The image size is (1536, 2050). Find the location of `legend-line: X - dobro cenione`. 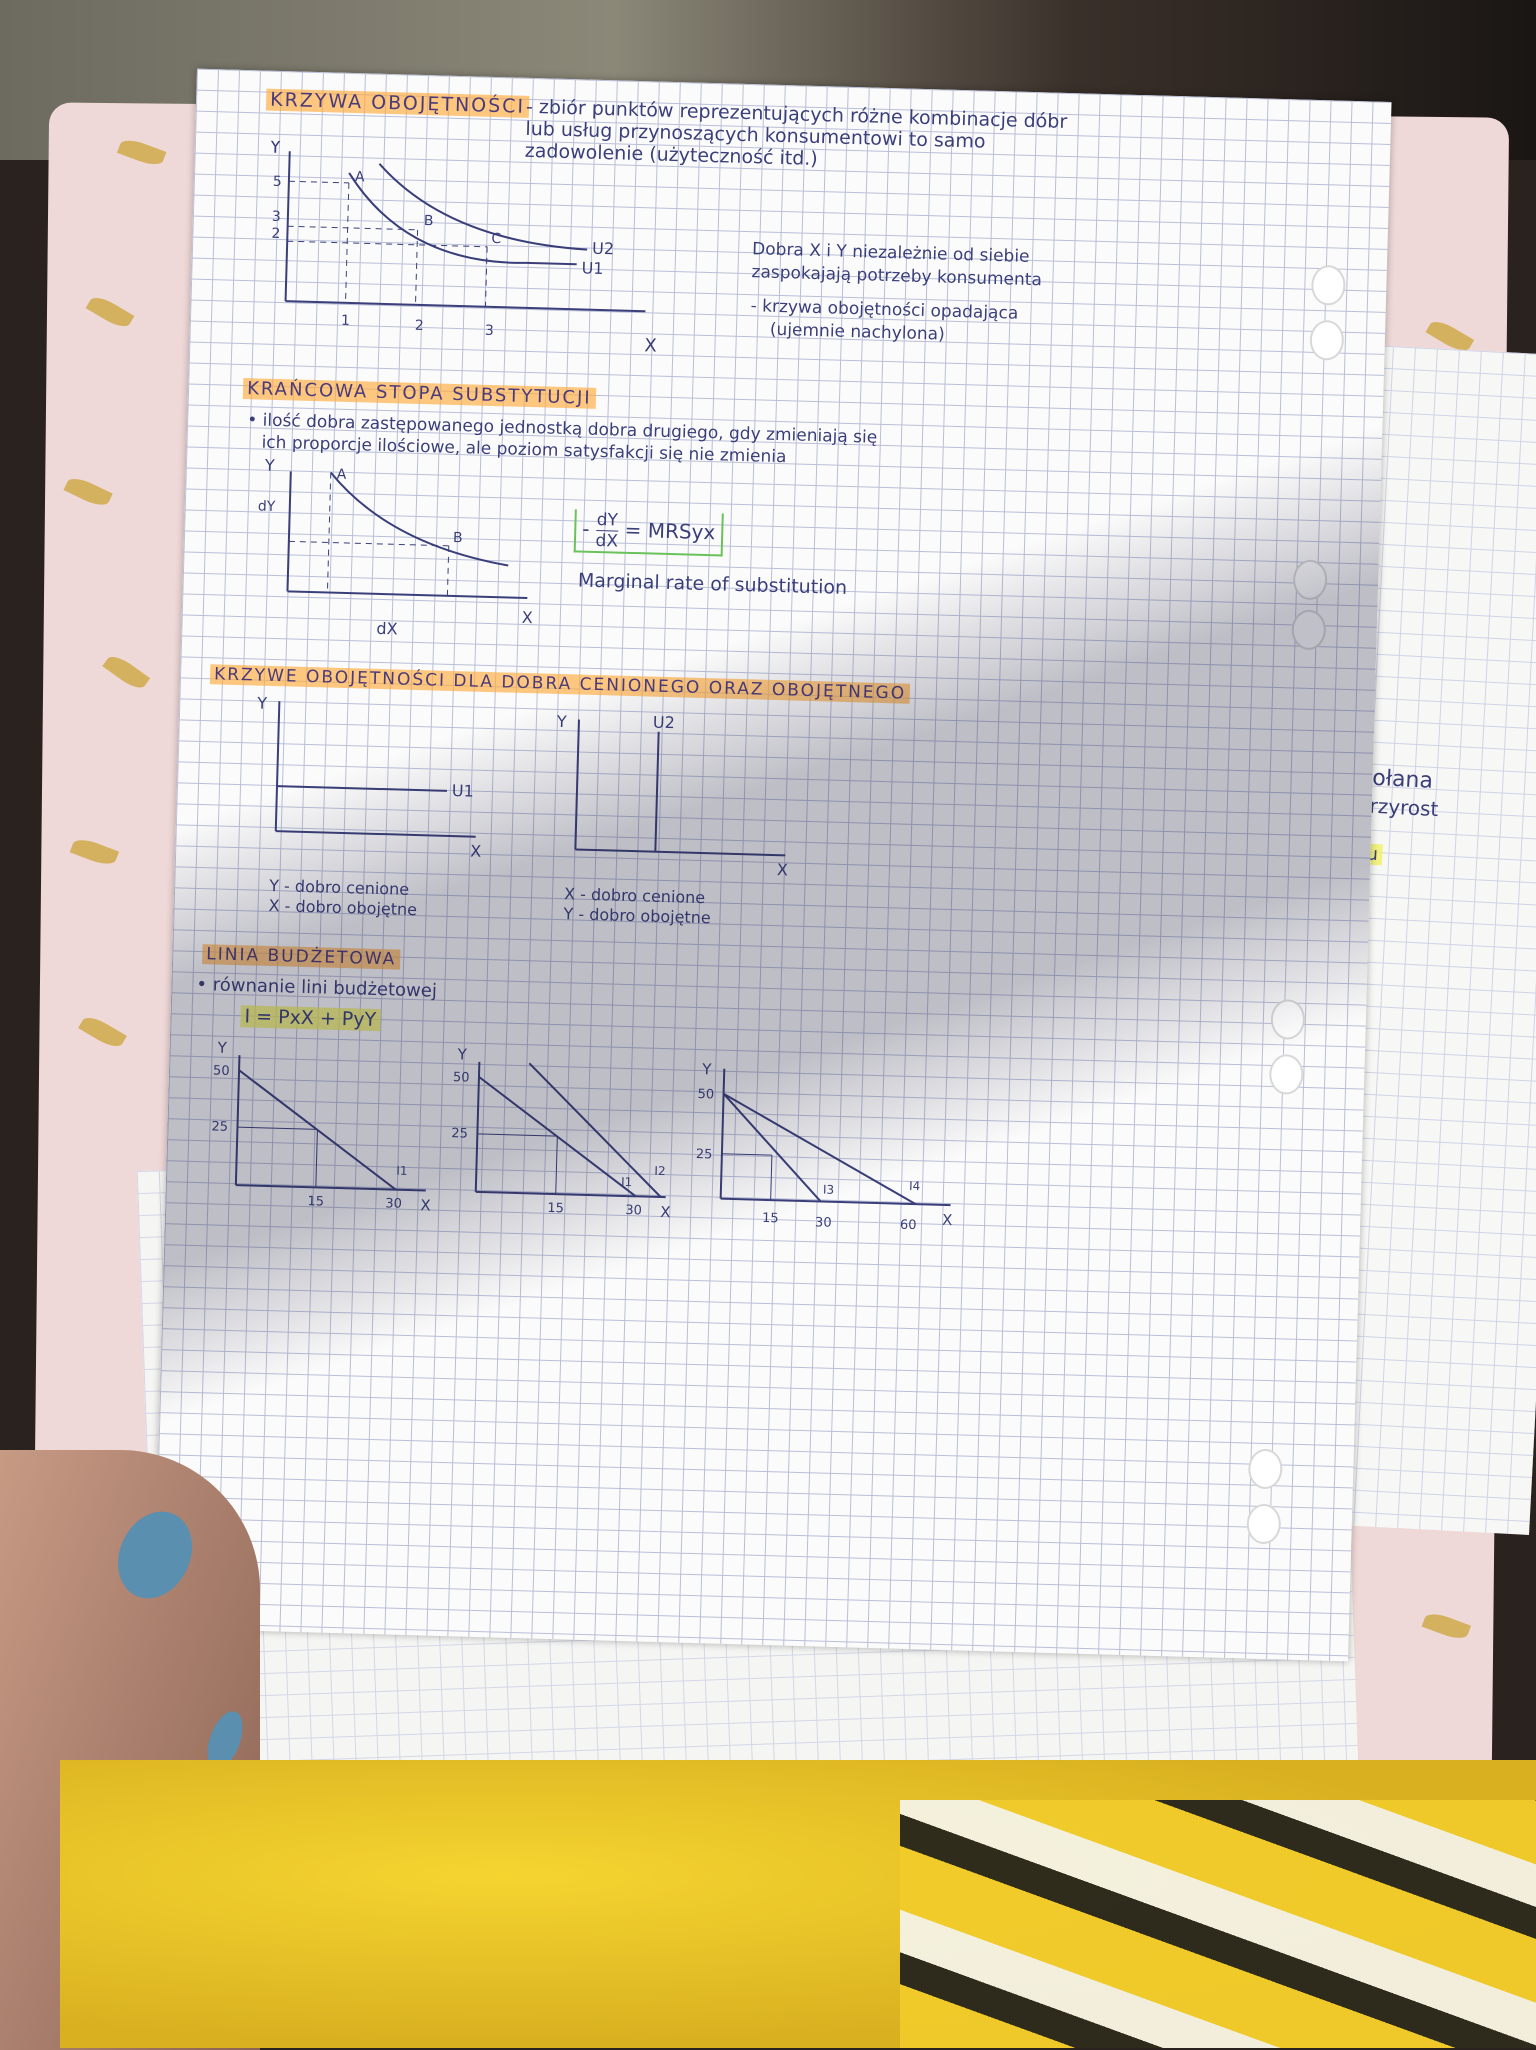

legend-line: X - dobro cenione is located at coordinates (634, 896).